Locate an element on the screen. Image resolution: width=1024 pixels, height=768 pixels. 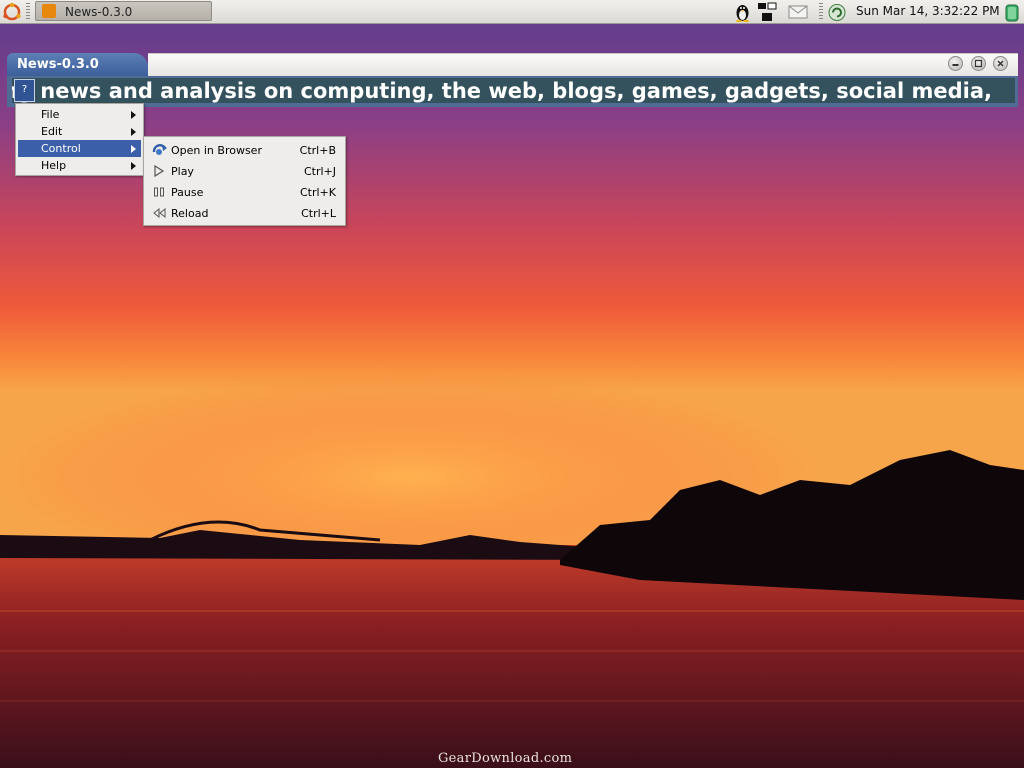
top-panel: News-0.3.0 Sun Mar 14, 3:32:22 PM is located at coordinates (512, 12).